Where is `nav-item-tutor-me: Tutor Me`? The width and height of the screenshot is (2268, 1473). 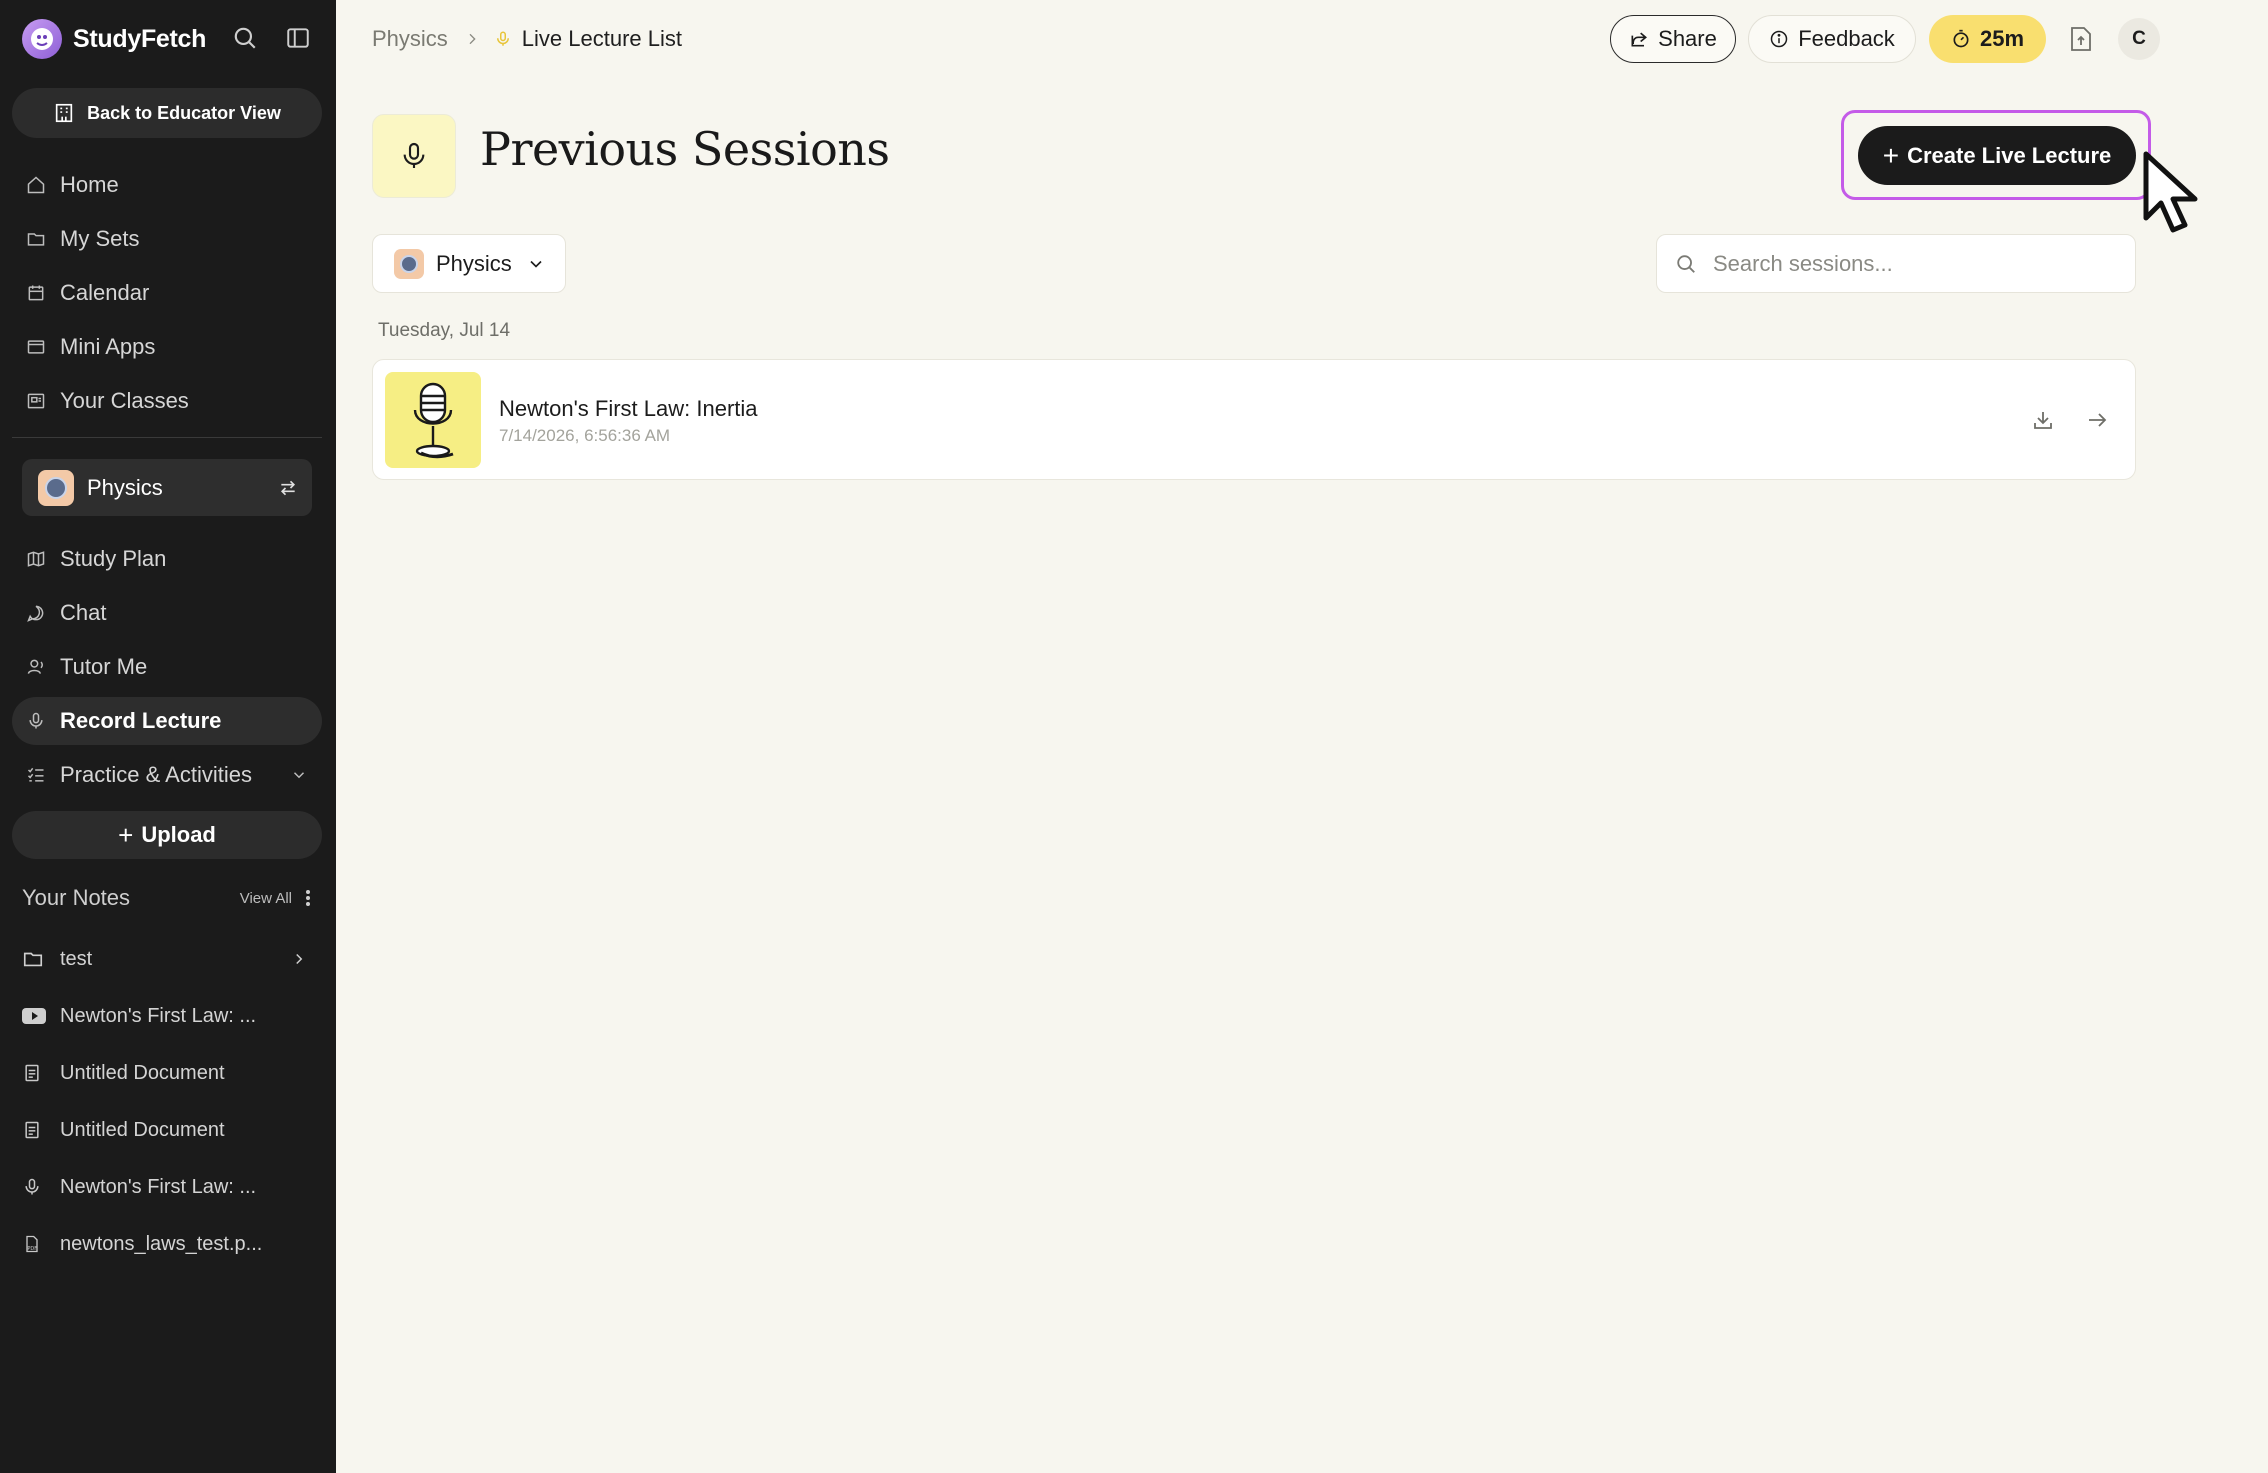
nav-item-tutor-me: Tutor Me is located at coordinates (167, 667).